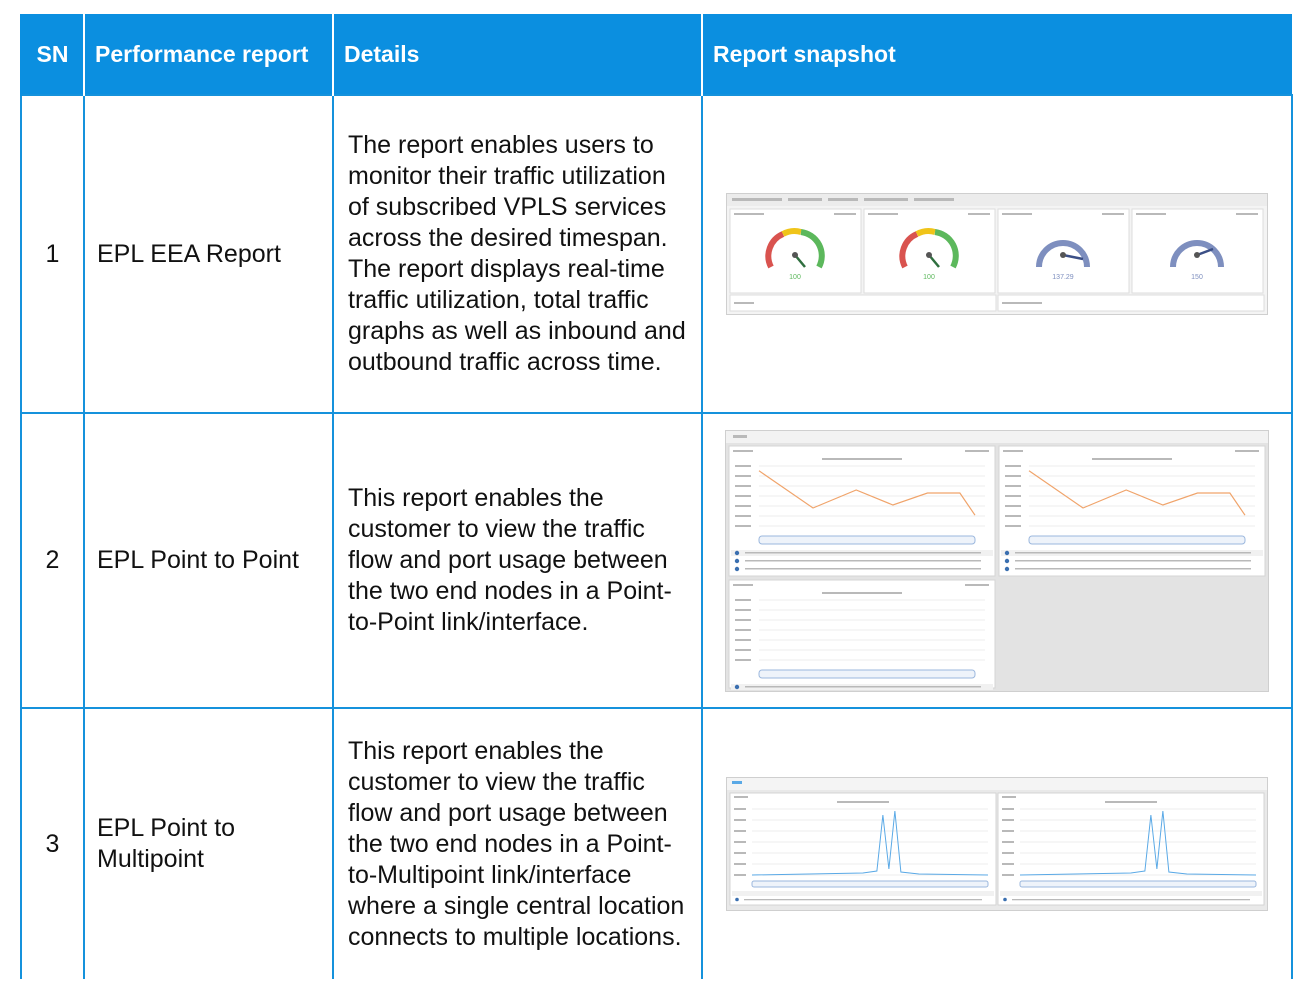 The image size is (1304, 985). I want to click on point-to-point-screenshot, so click(997, 560).